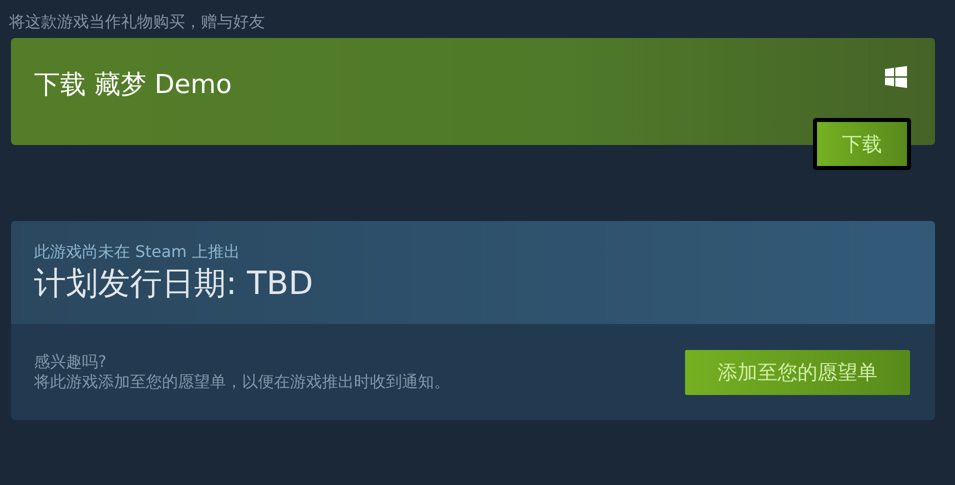  I want to click on gift-link: 将这款游戏当作礼物购买，赠与好友, so click(472, 22).